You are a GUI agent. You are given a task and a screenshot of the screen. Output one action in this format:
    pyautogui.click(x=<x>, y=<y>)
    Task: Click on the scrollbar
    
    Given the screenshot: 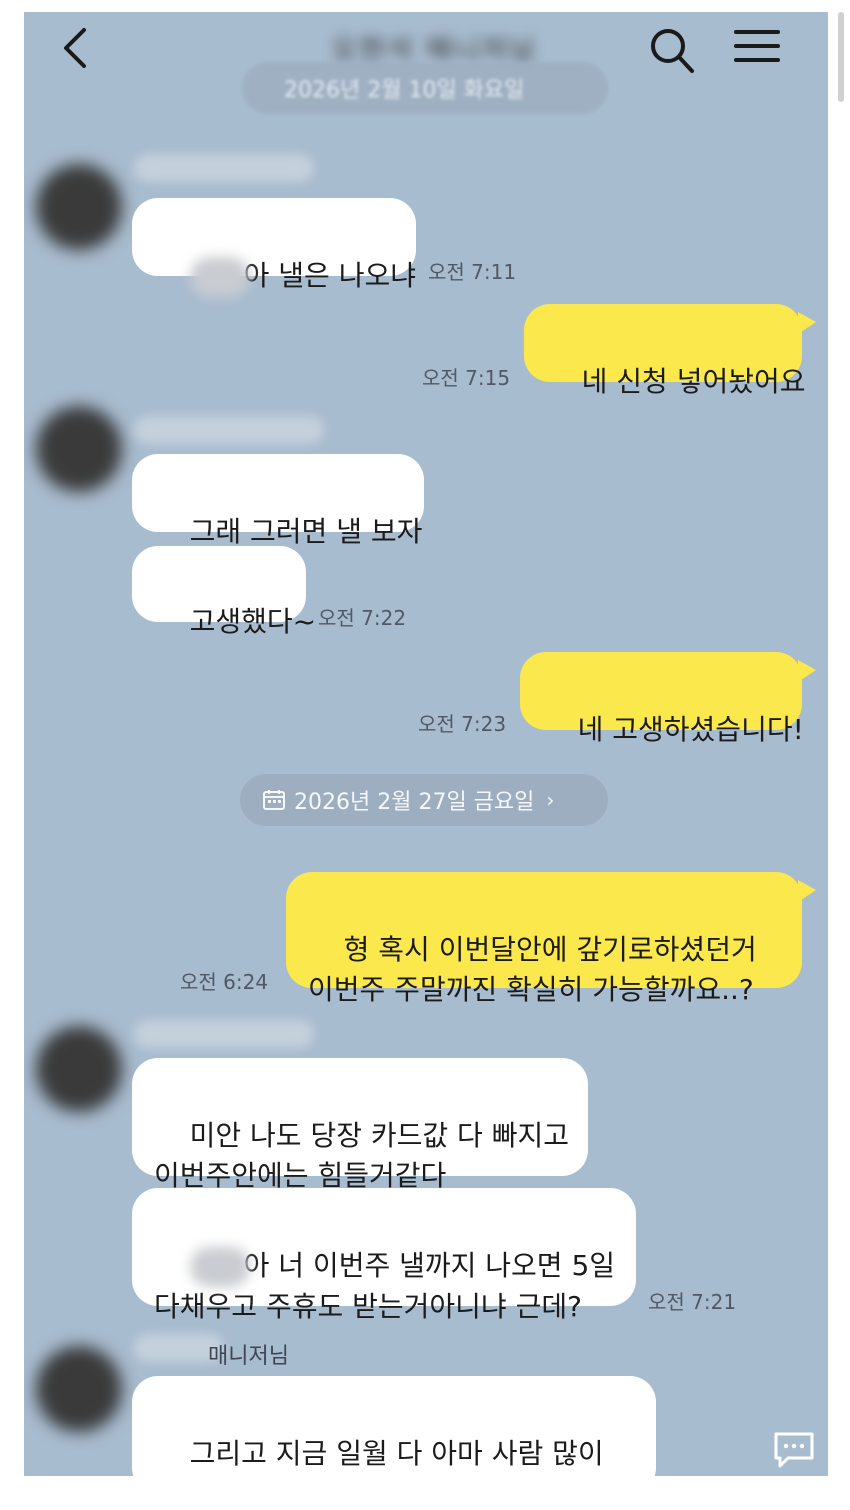 What is the action you would take?
    pyautogui.click(x=841, y=57)
    